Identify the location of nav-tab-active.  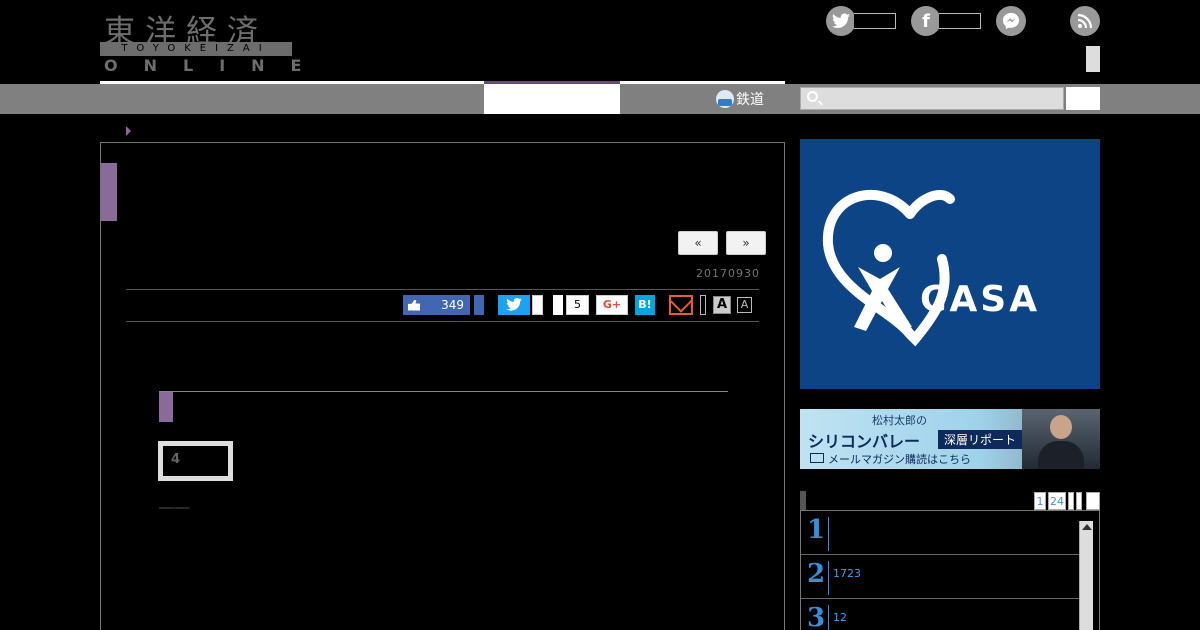
(552, 99).